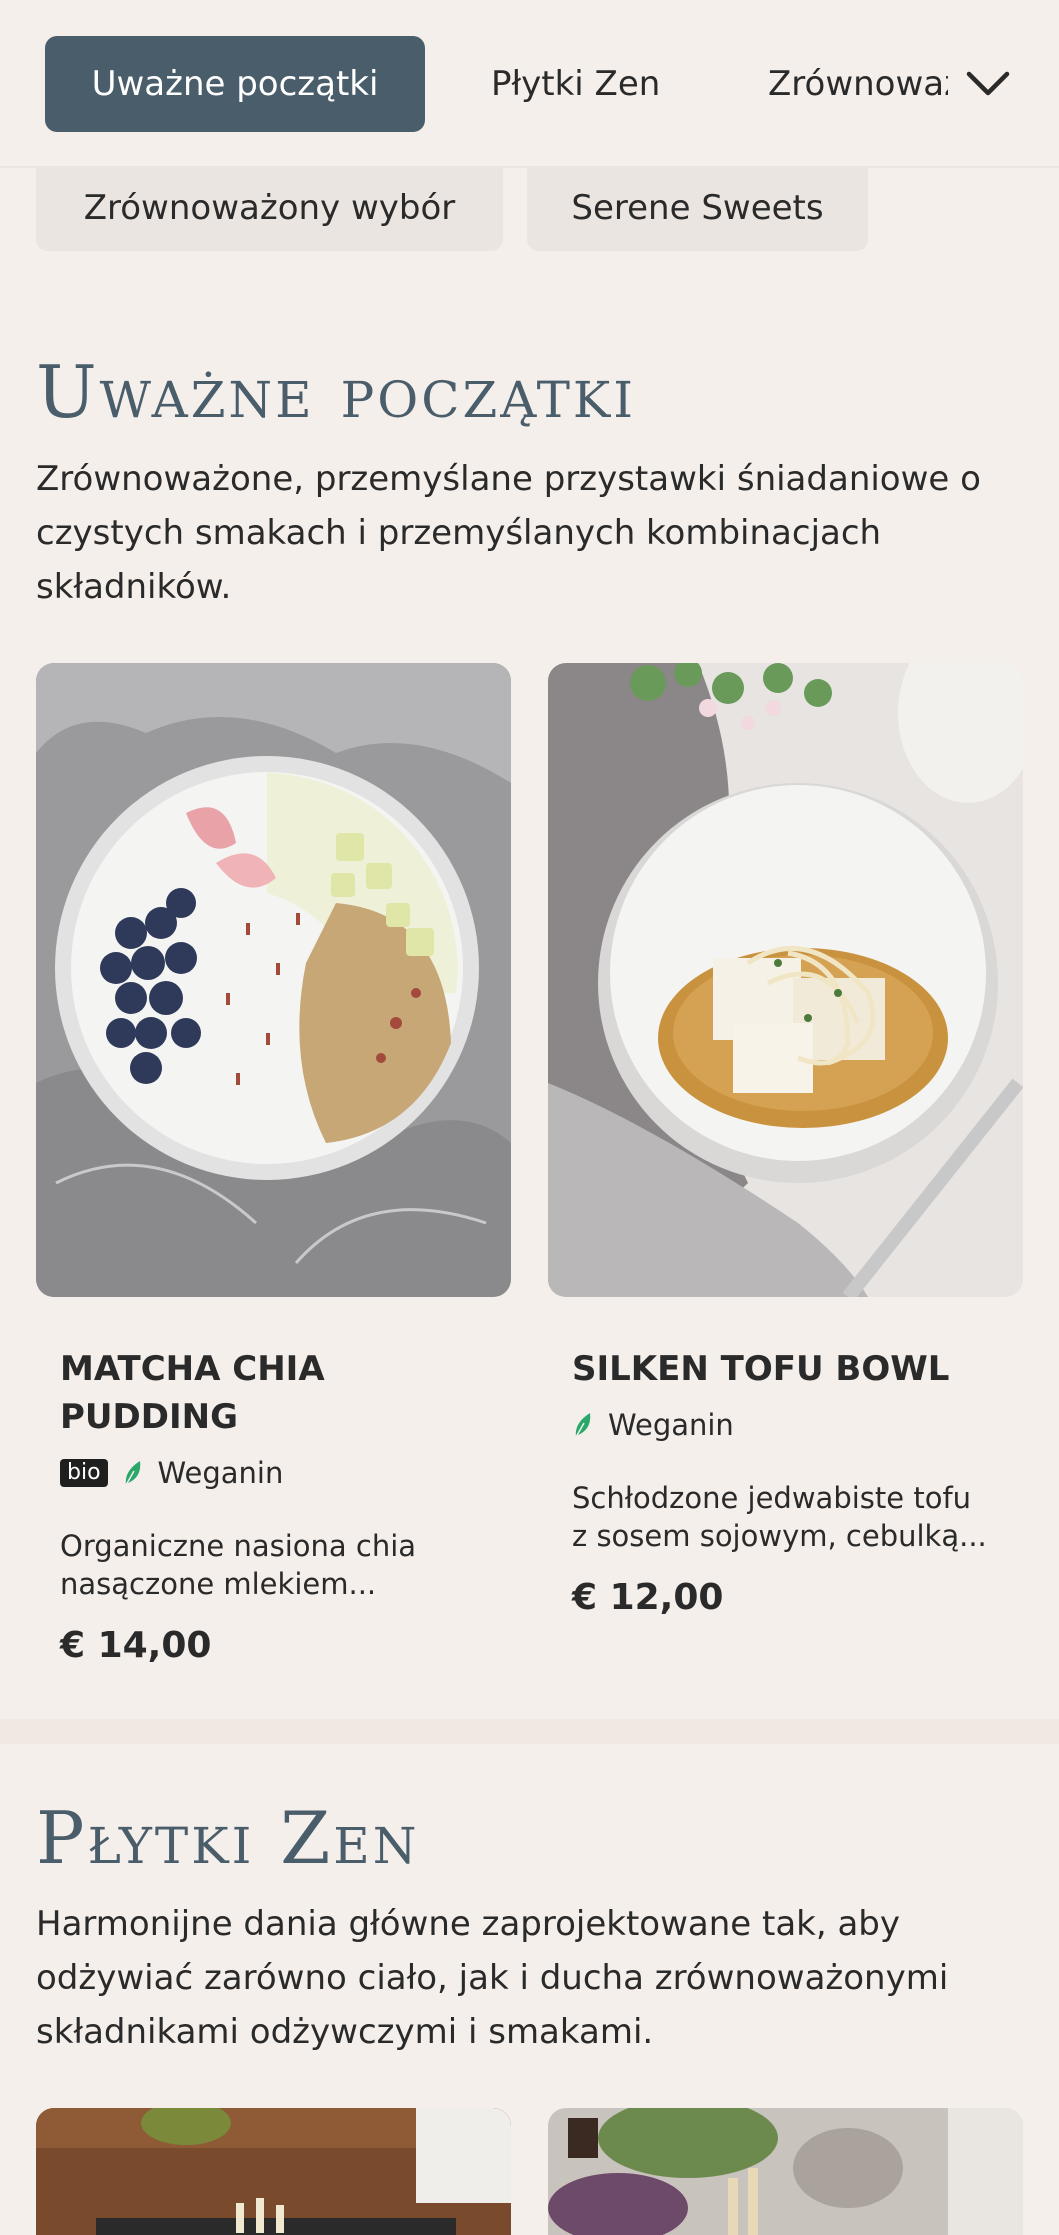 The height and width of the screenshot is (2235, 1059). I want to click on dish-tags: bio Weganin, so click(171, 1473).